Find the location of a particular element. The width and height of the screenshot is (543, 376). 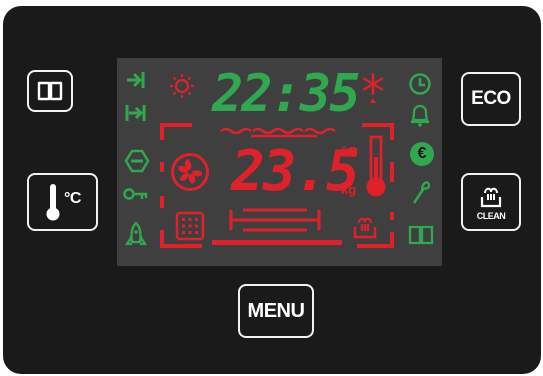

key-lock-icon is located at coordinates (135, 194).